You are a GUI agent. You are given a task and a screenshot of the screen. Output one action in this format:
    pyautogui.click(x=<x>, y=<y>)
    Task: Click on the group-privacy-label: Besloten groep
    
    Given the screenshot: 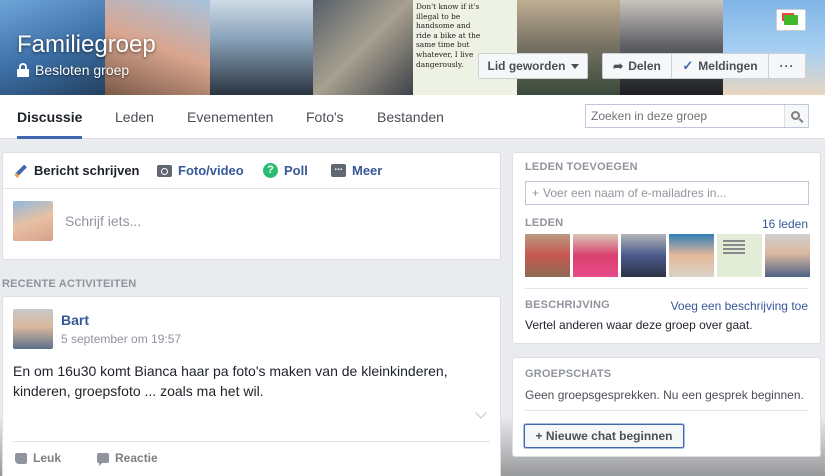 What is the action you would take?
    pyautogui.click(x=82, y=70)
    